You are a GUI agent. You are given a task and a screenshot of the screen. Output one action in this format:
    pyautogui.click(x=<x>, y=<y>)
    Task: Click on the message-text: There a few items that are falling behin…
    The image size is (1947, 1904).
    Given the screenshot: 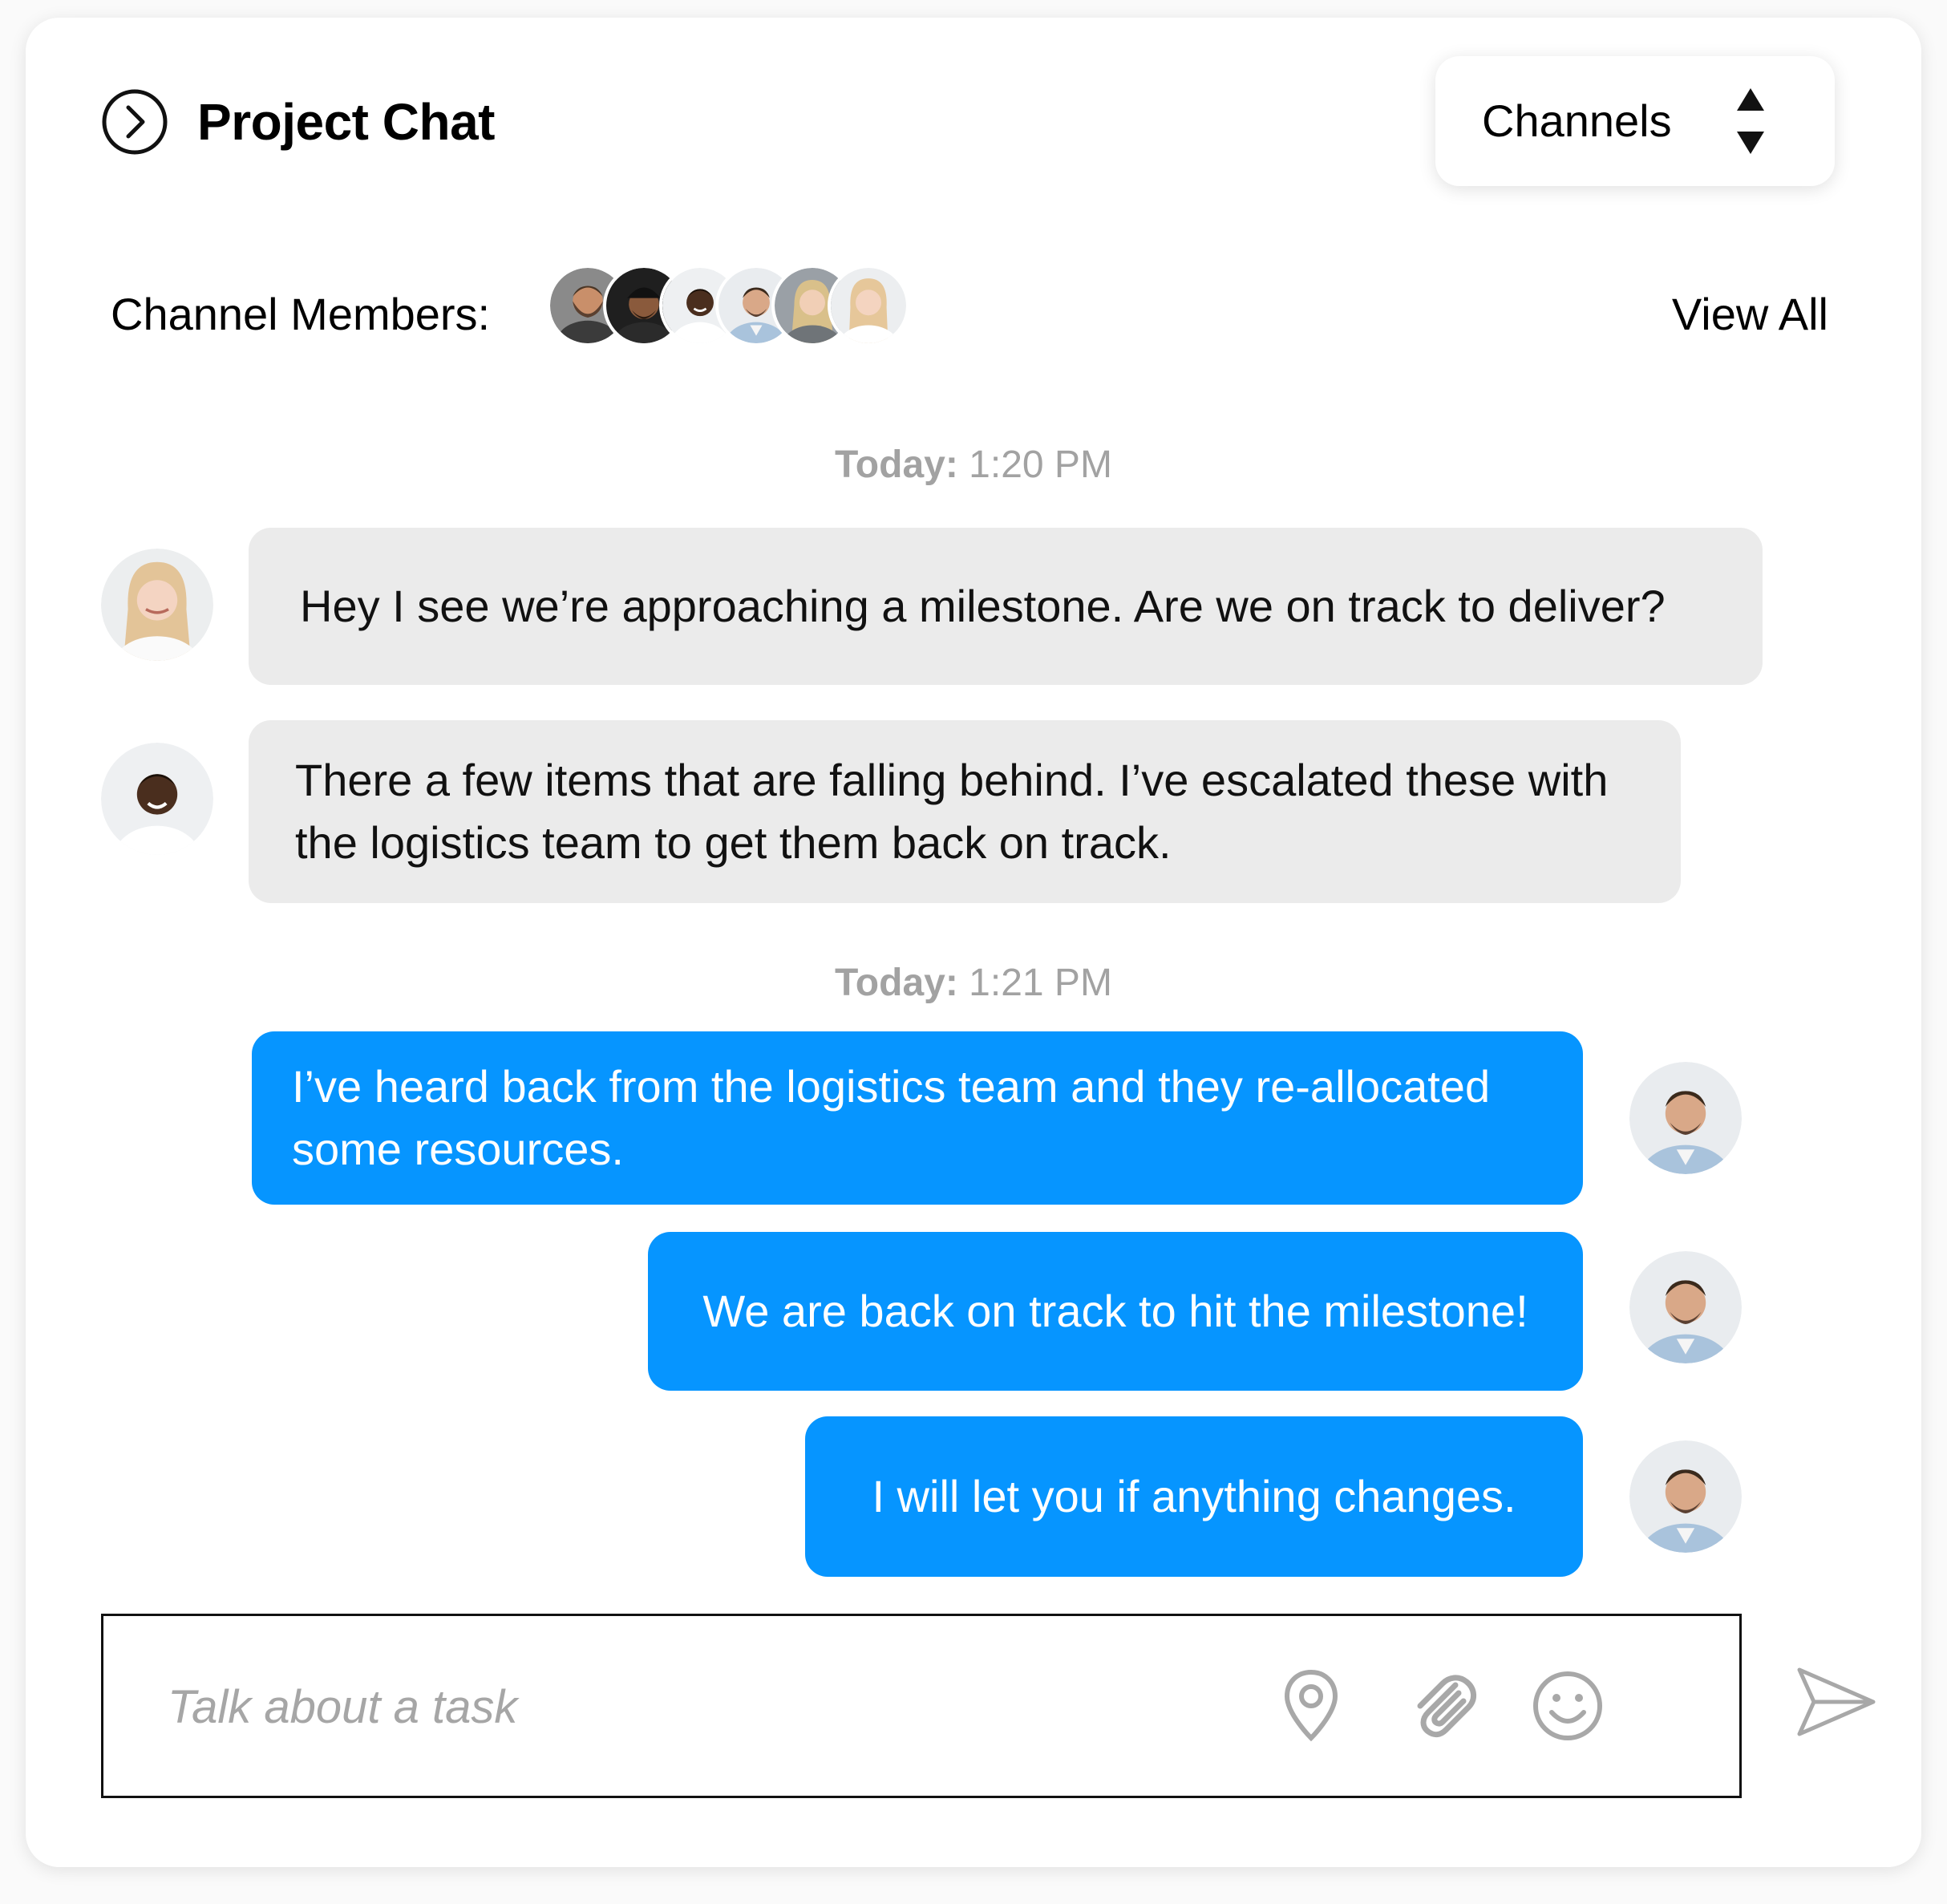 What is the action you would take?
    pyautogui.click(x=952, y=812)
    